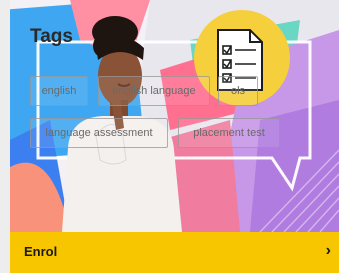 The height and width of the screenshot is (273, 339). I want to click on tag-english-language: english language, so click(154, 91).